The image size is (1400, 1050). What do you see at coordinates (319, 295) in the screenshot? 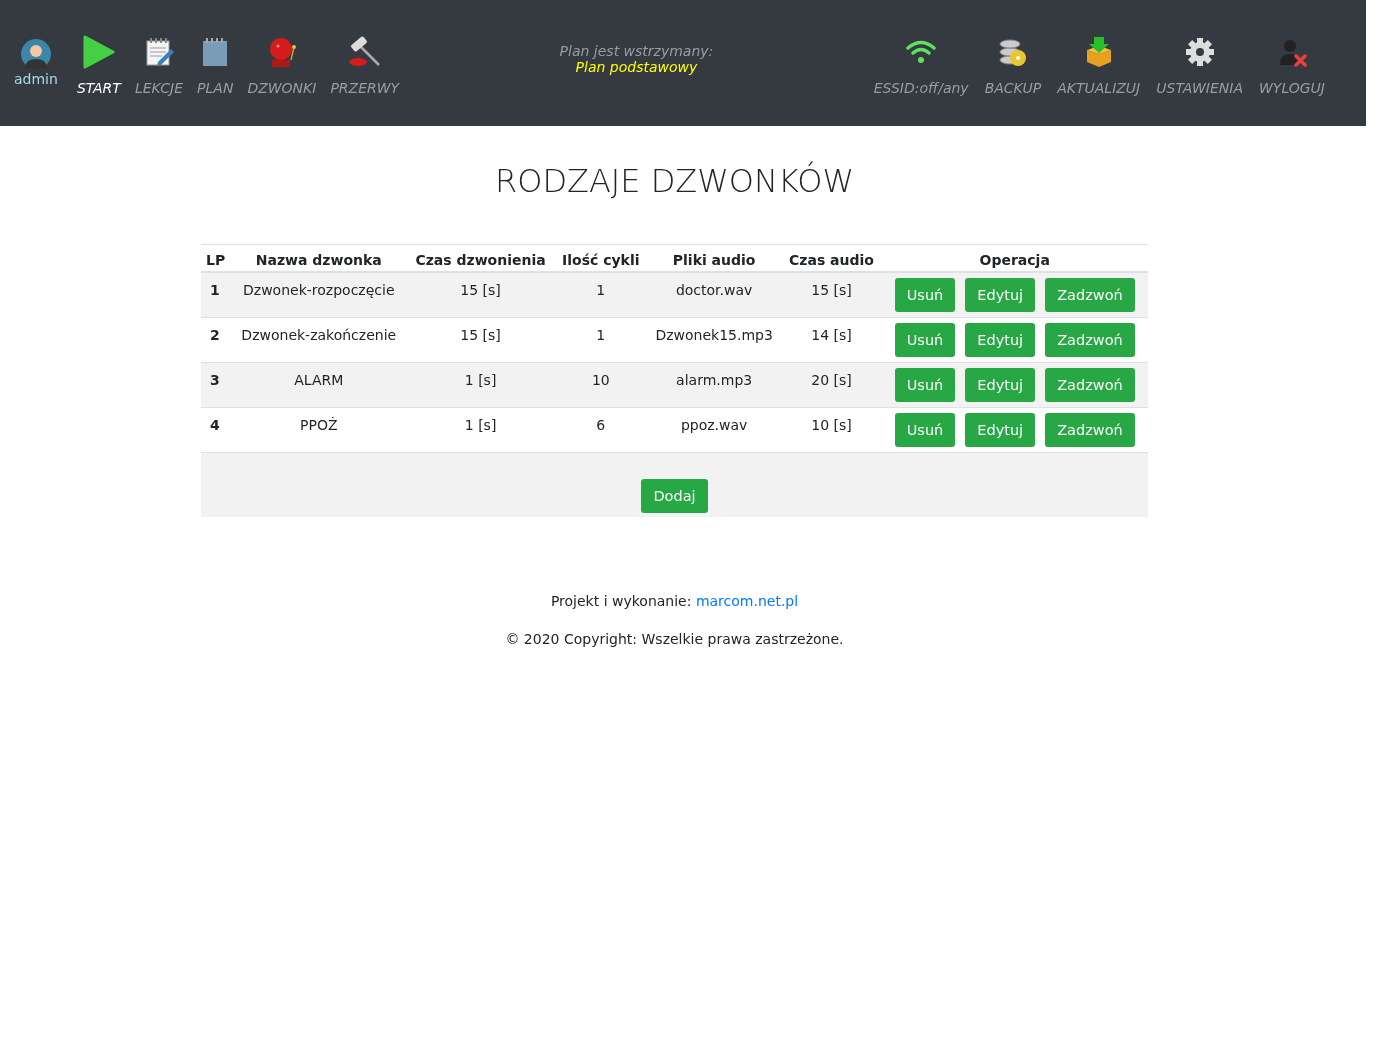
I see `table-cell: Dzwonek-rozpoczęcie` at bounding box center [319, 295].